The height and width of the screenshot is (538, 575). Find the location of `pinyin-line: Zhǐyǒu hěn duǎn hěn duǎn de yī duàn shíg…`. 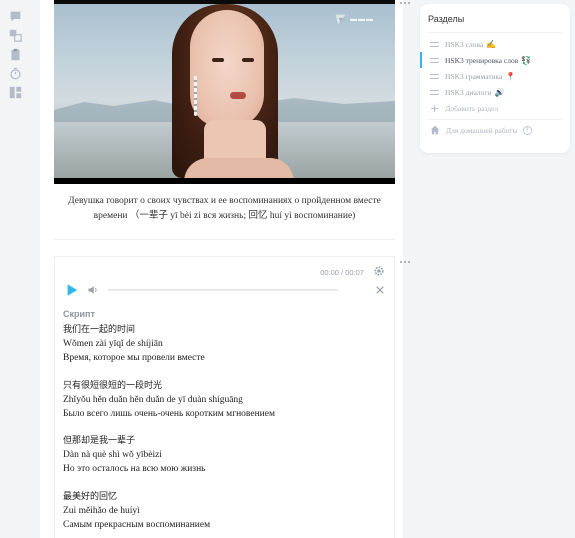

pinyin-line: Zhǐyǒu hěn duǎn hěn duǎn de yī duàn shíg… is located at coordinates (153, 399).